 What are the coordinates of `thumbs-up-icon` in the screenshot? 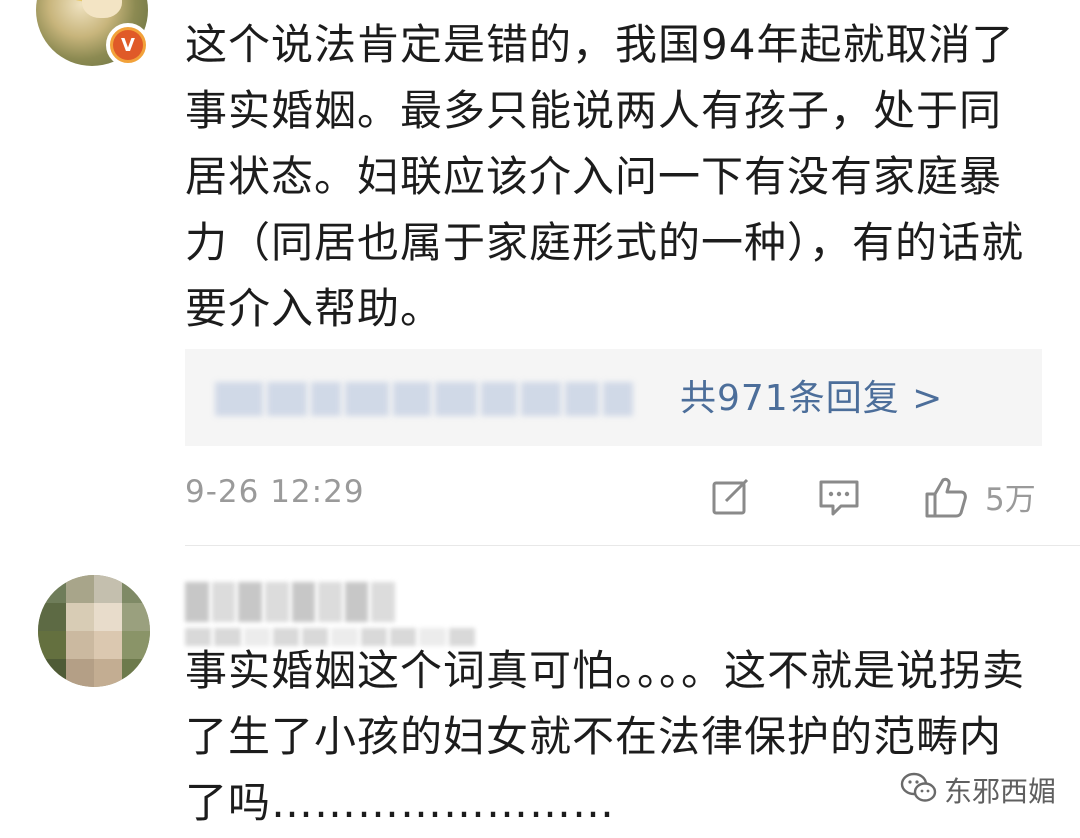 It's located at (945, 496).